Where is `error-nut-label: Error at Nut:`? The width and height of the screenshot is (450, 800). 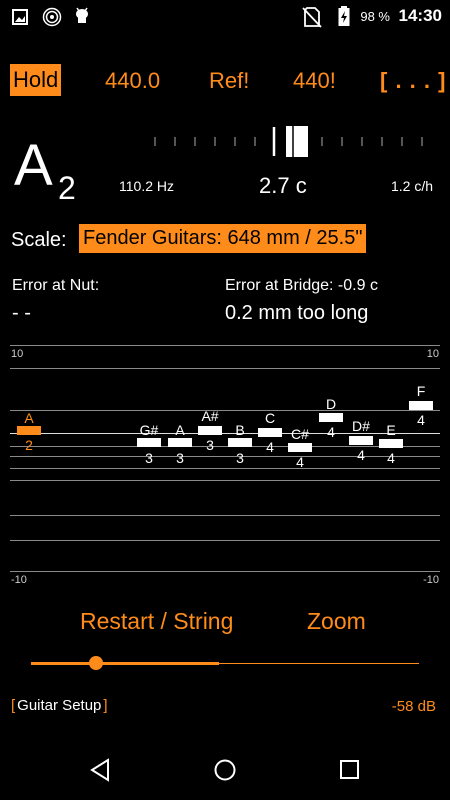
error-nut-label: Error at Nut: is located at coordinates (56, 285).